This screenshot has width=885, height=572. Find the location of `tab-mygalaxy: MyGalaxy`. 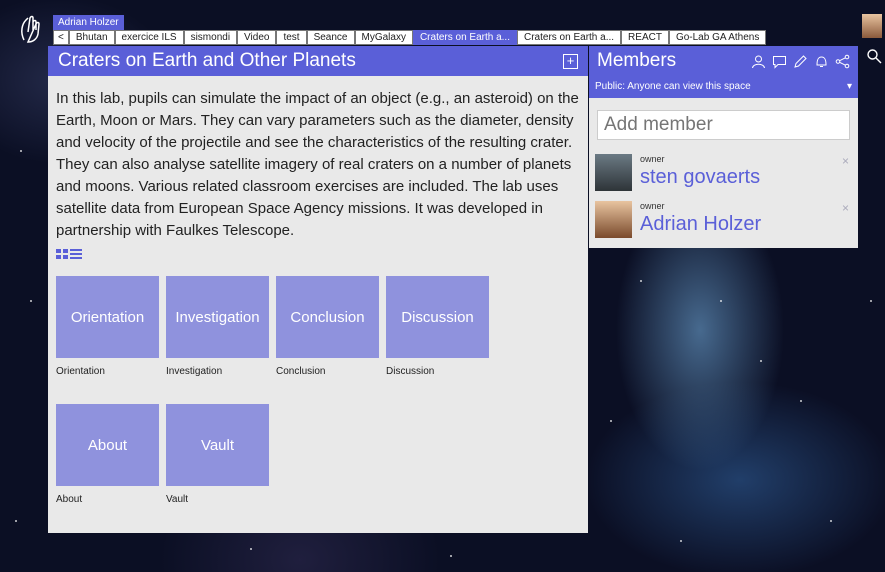

tab-mygalaxy: MyGalaxy is located at coordinates (383, 37).